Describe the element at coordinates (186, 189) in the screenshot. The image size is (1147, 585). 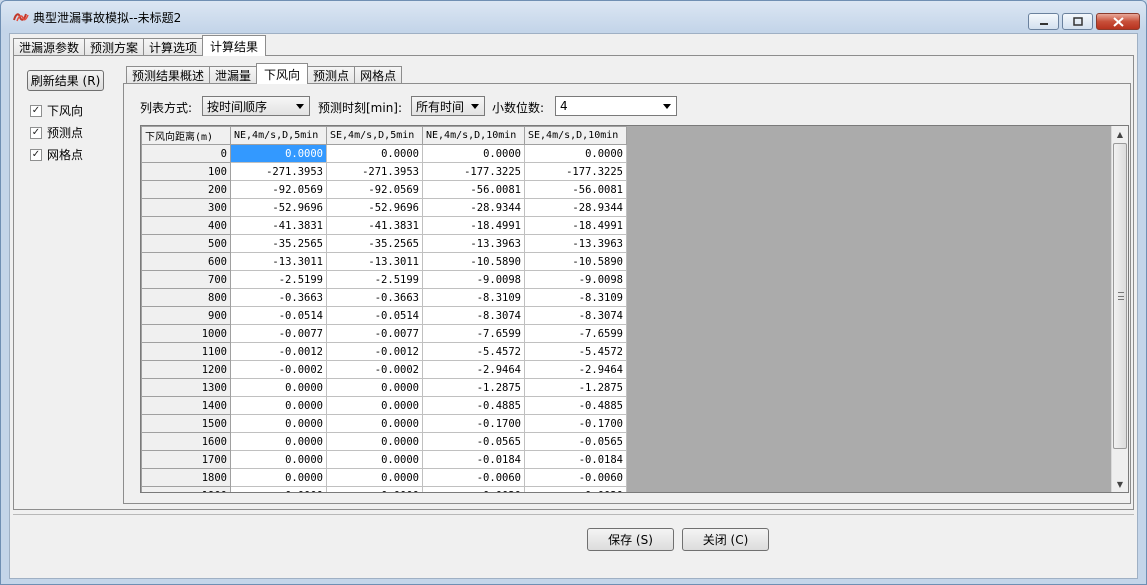
I see `row-header: 200` at that location.